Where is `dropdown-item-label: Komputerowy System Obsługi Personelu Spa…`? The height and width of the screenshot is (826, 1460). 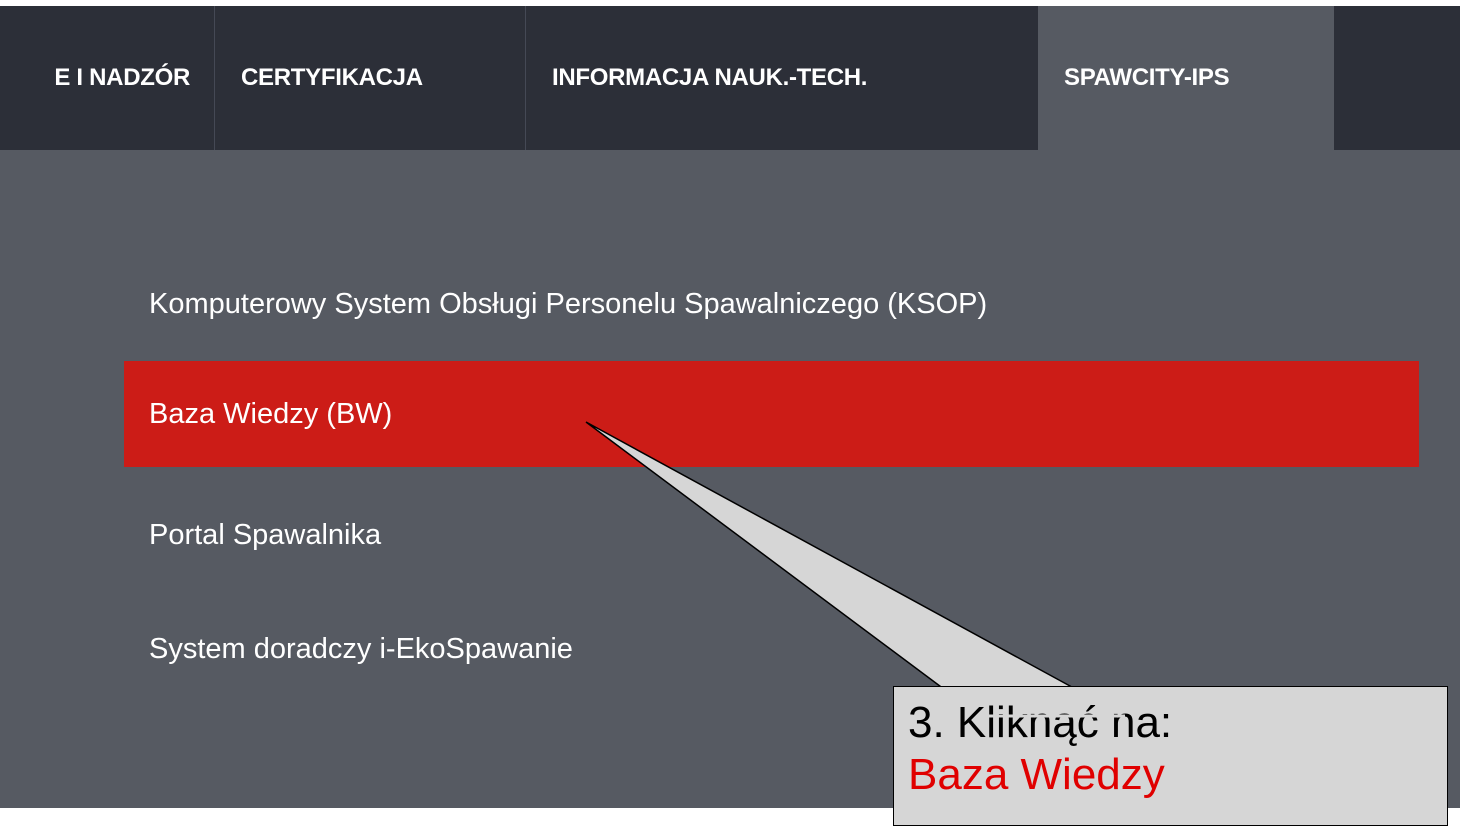
dropdown-item-label: Komputerowy System Obsługi Personelu Spa… is located at coordinates (568, 303).